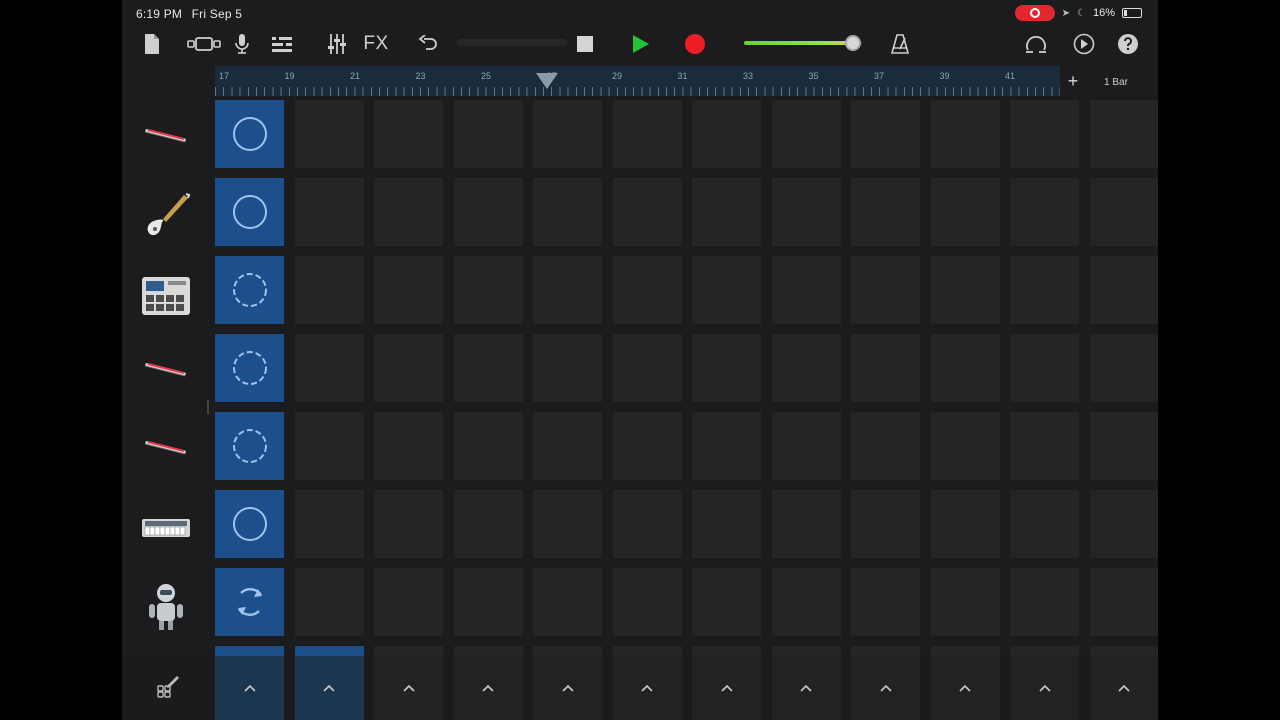 This screenshot has width=1280, height=720. What do you see at coordinates (695, 44) in the screenshot?
I see `record-icon` at bounding box center [695, 44].